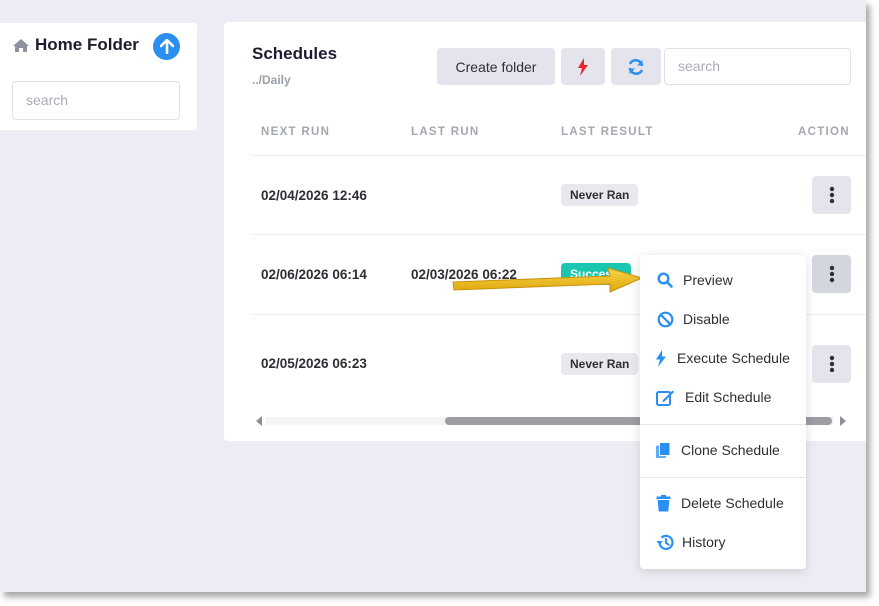  I want to click on menu-item-delete: Delete Schedule, so click(723, 503).